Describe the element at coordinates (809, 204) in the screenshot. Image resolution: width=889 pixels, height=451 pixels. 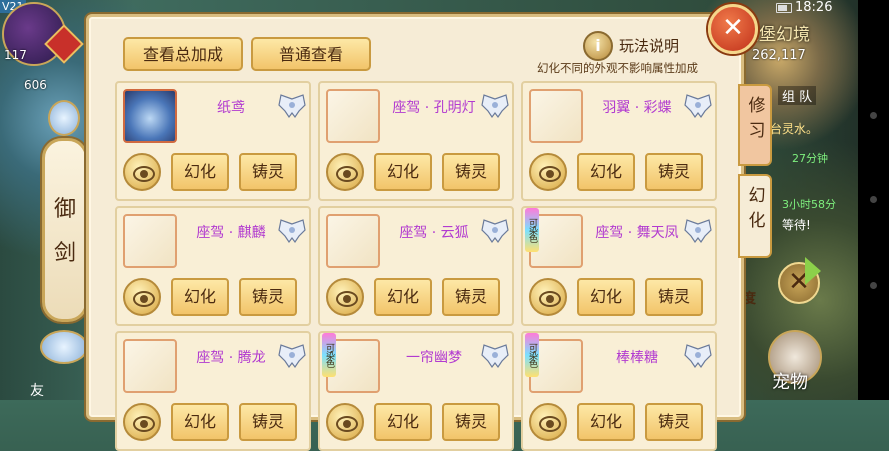
I see `chat-line: 3小时58分` at that location.